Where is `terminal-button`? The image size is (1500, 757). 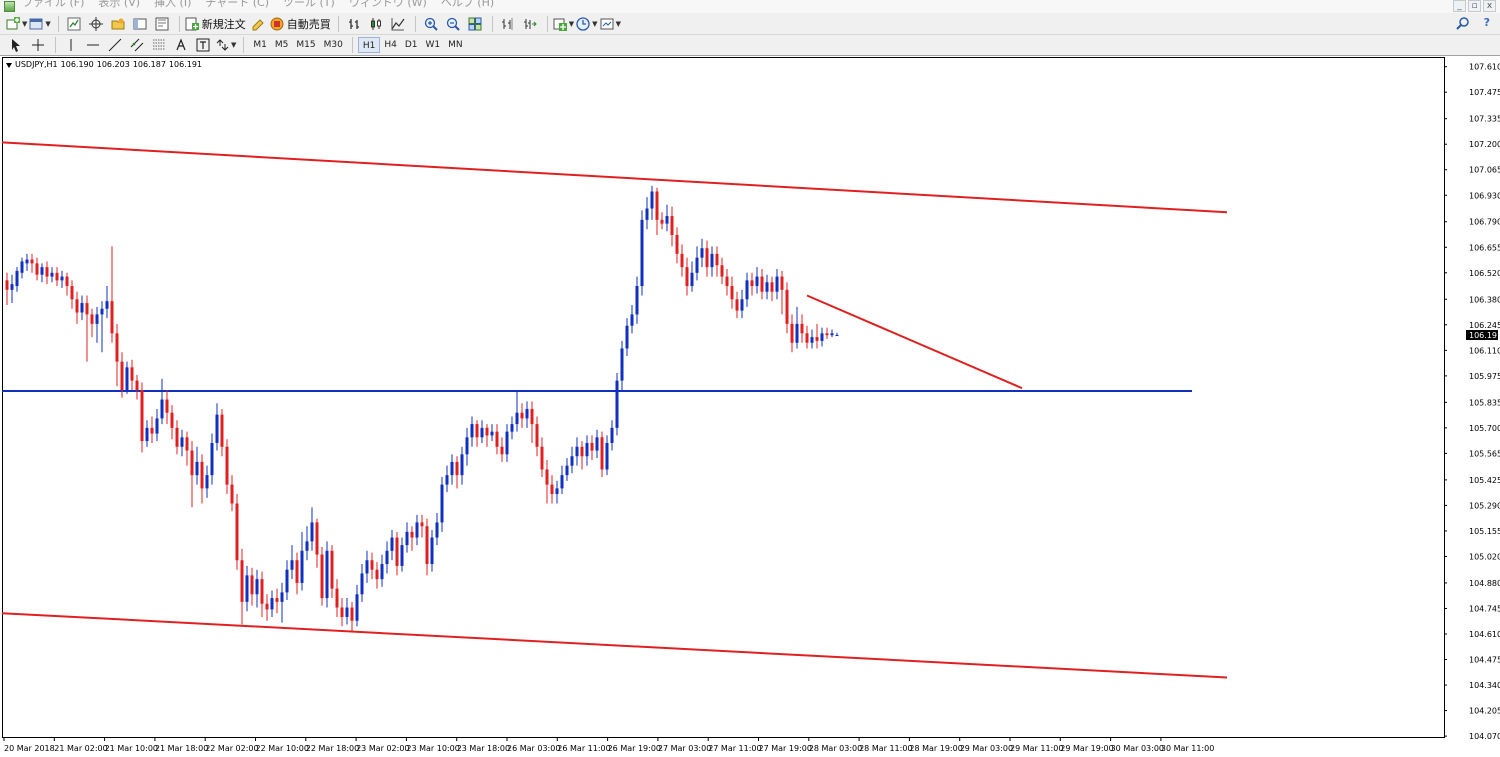 terminal-button is located at coordinates (140, 24).